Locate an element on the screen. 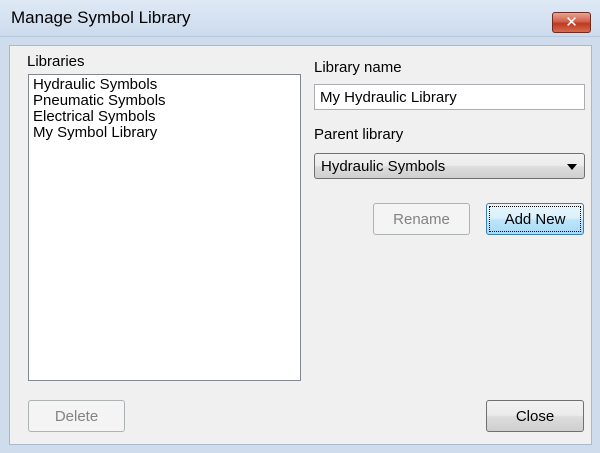 This screenshot has width=600, height=453. list-item: Hydraulic Symbols is located at coordinates (166, 85).